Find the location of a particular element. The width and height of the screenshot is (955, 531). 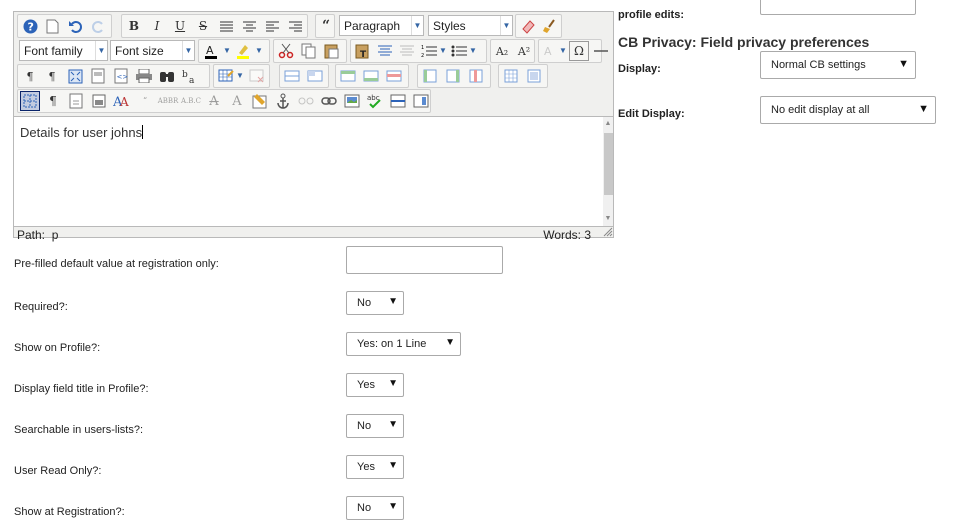

insert-col-before-icon is located at coordinates (430, 76).